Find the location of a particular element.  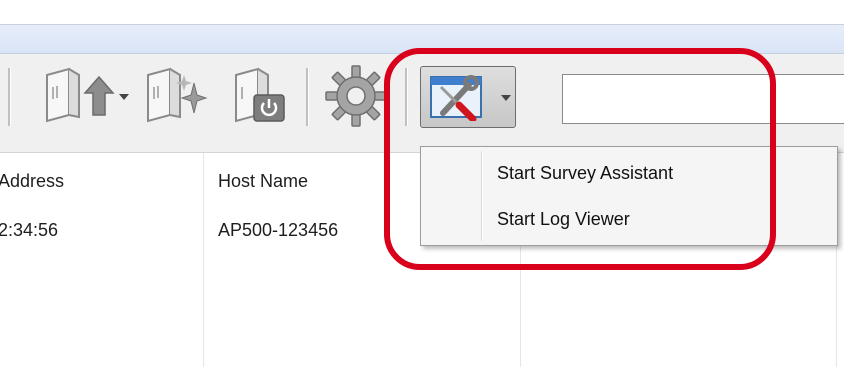

search-input is located at coordinates (703, 99).